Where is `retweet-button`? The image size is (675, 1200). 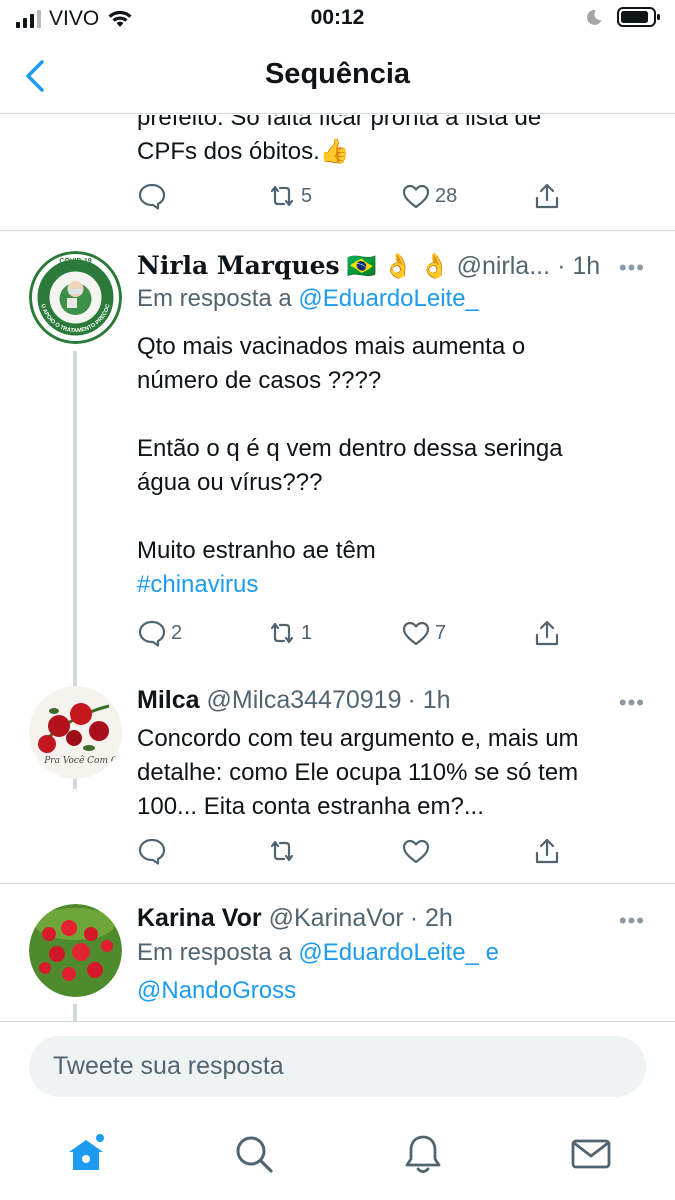 retweet-button is located at coordinates (284, 851).